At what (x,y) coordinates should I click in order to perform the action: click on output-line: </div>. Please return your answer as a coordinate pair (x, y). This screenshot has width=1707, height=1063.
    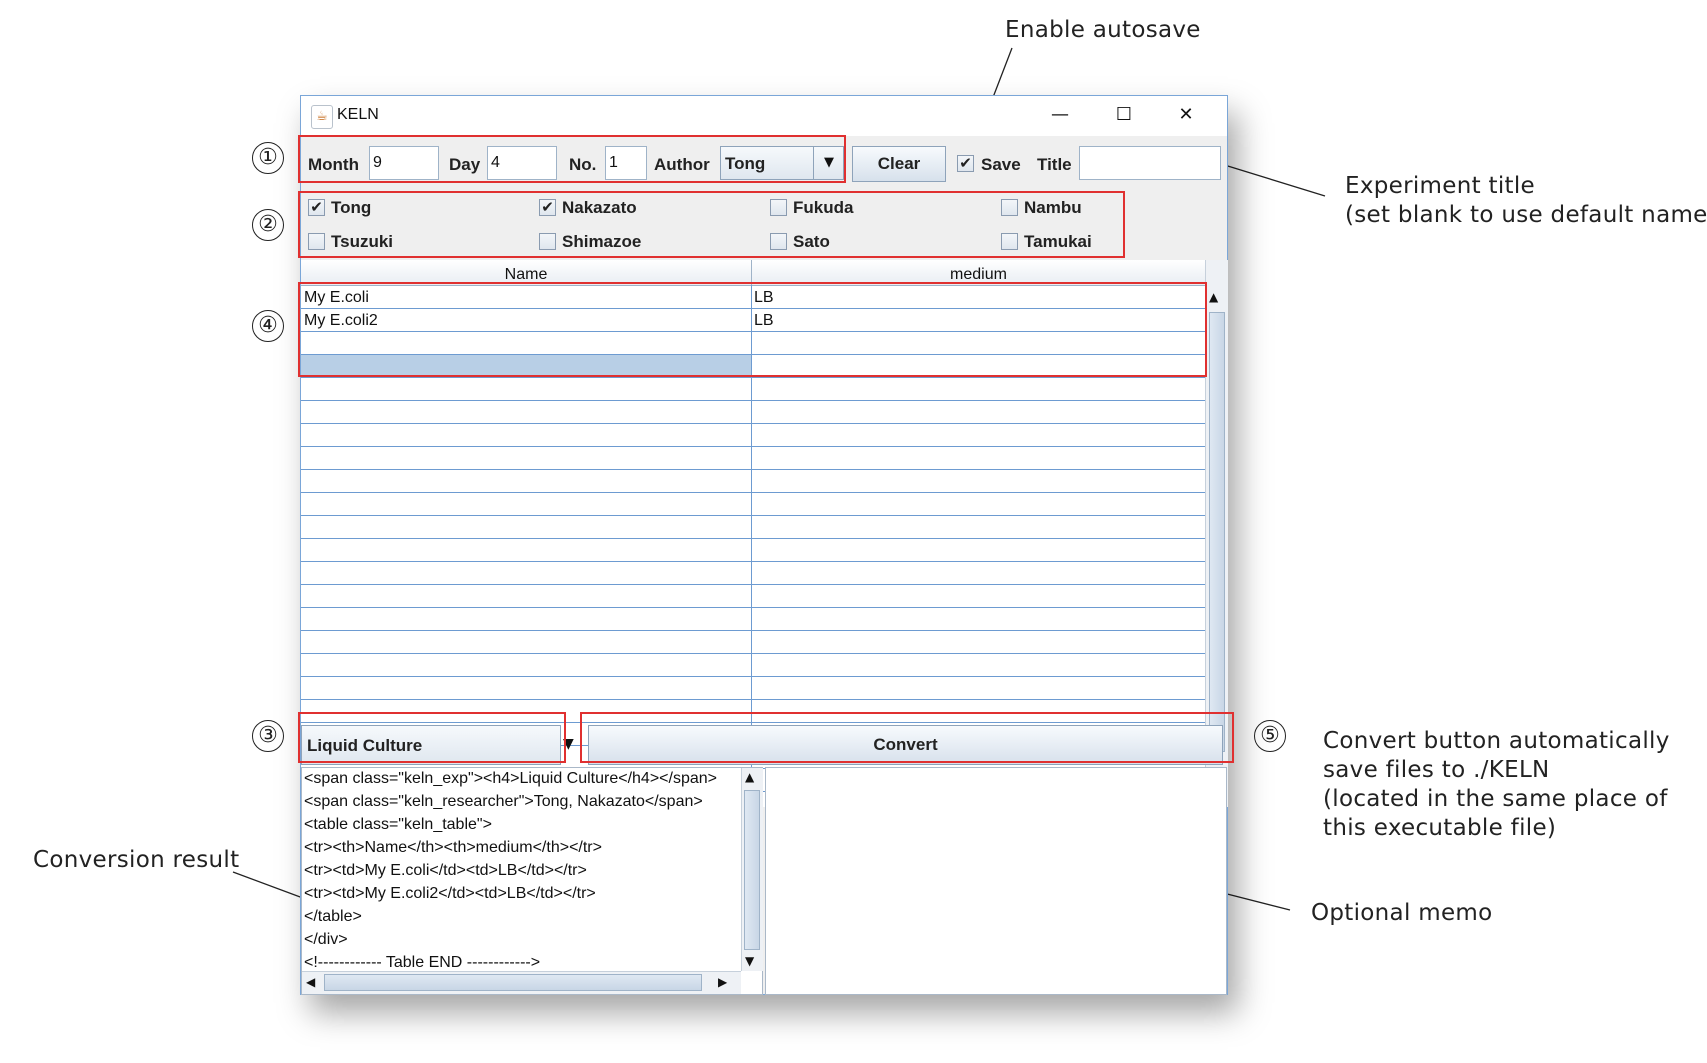
    Looking at the image, I should click on (326, 939).